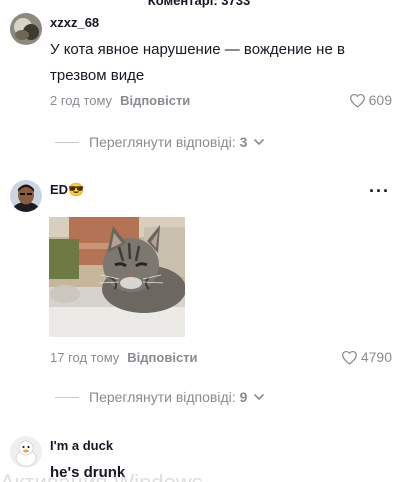 Image resolution: width=398 pixels, height=482 pixels. What do you see at coordinates (243, 397) in the screenshot?
I see `replies-count: 9` at bounding box center [243, 397].